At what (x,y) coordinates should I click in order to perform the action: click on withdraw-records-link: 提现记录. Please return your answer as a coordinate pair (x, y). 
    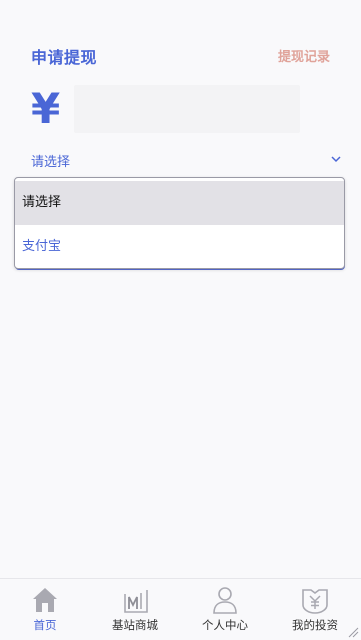
    Looking at the image, I should click on (304, 55).